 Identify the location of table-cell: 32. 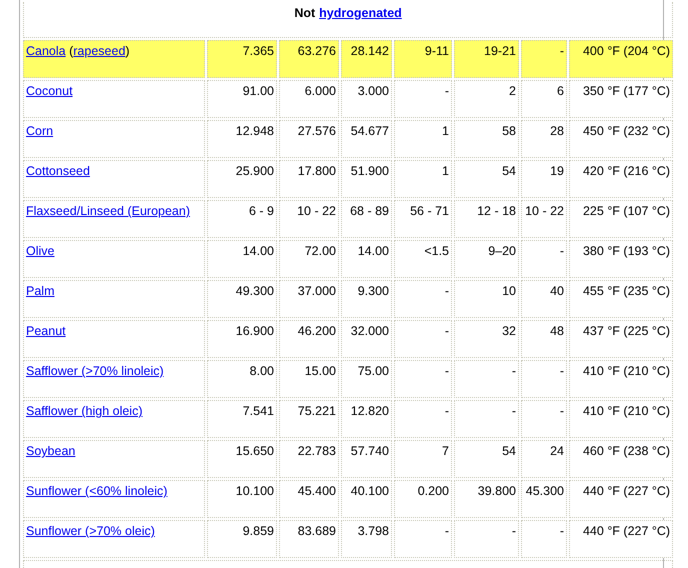
(486, 339).